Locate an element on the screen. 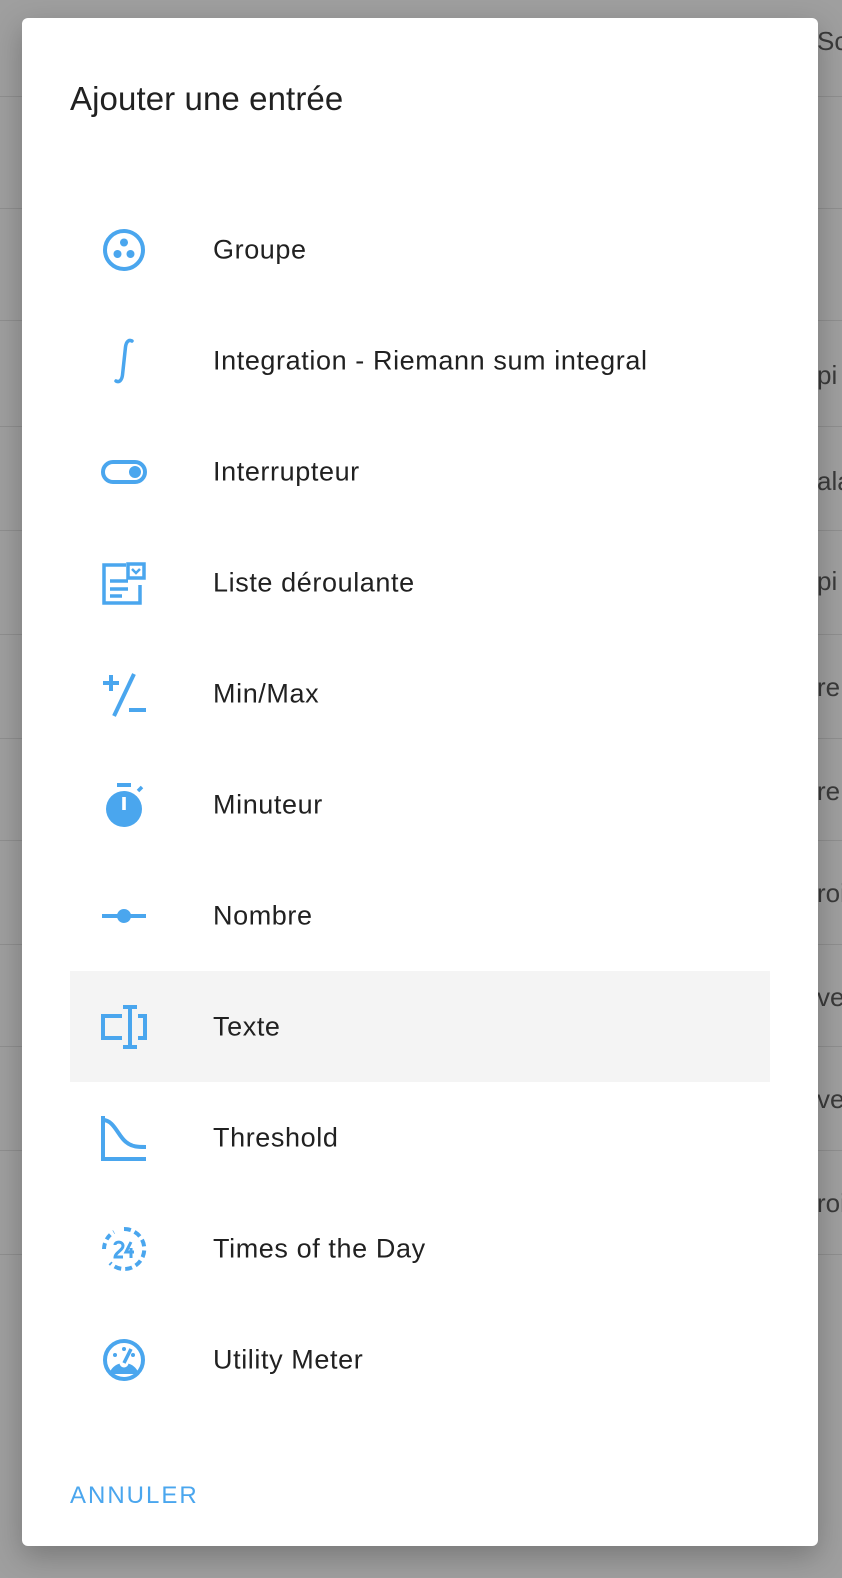  text-cursor-icon is located at coordinates (124, 1027).